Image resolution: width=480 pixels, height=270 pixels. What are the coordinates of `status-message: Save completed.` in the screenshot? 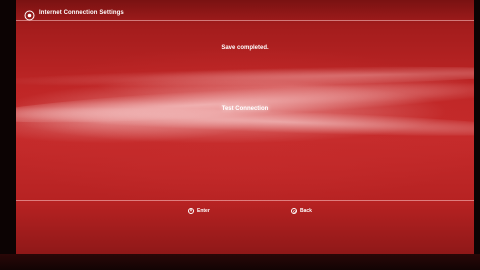 It's located at (245, 48).